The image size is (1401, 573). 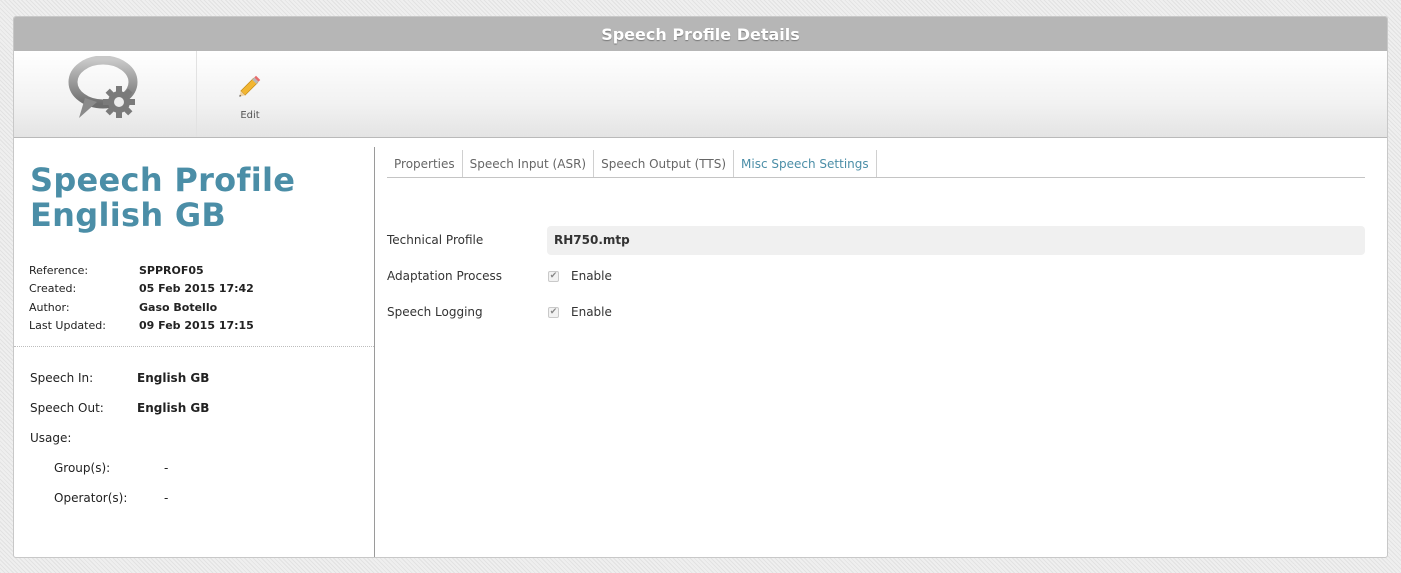 What do you see at coordinates (250, 115) in the screenshot?
I see `edit-label: Edit` at bounding box center [250, 115].